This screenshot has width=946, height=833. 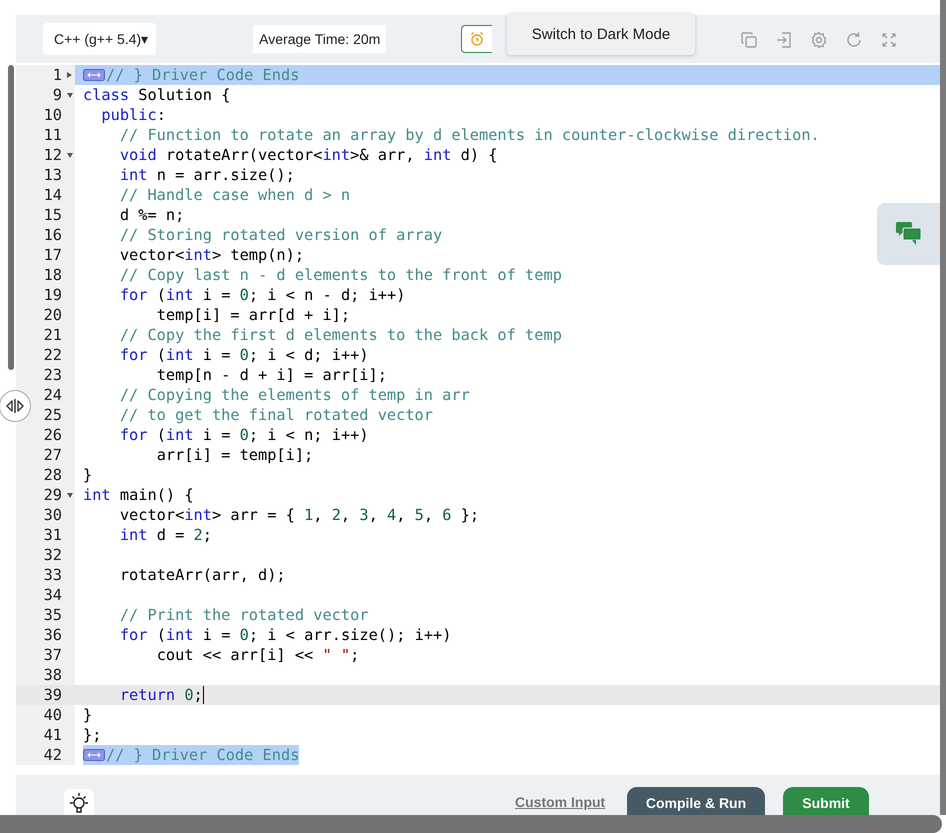 I want to click on code-token: return, so click(x=148, y=695).